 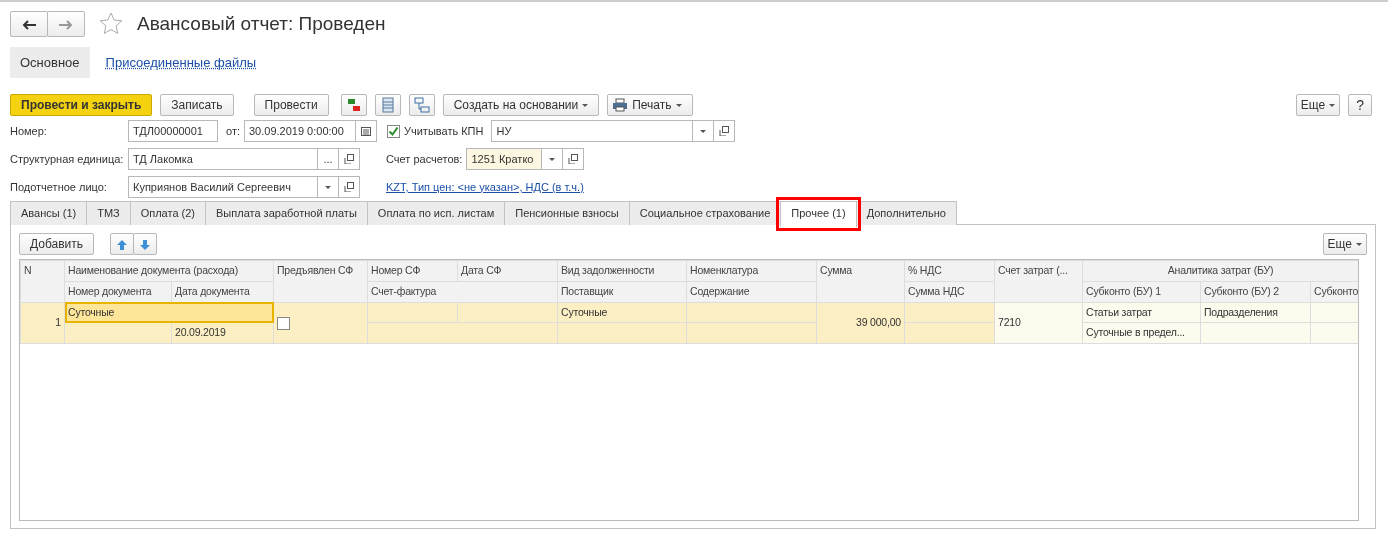 I want to click on window-title: Авансовый отчет: Проведен, so click(x=261, y=24).